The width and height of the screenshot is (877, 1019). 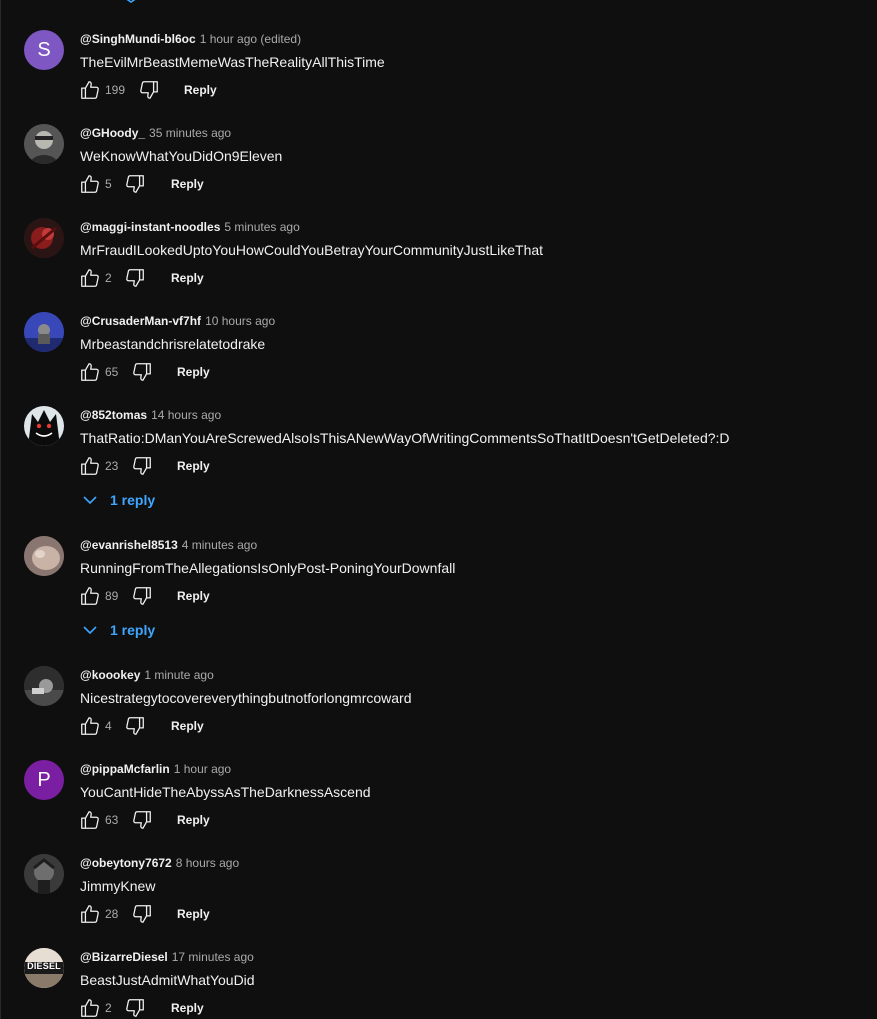 I want to click on comment-header: @BizarreDiesel 17 minutes ago, so click(x=470, y=957).